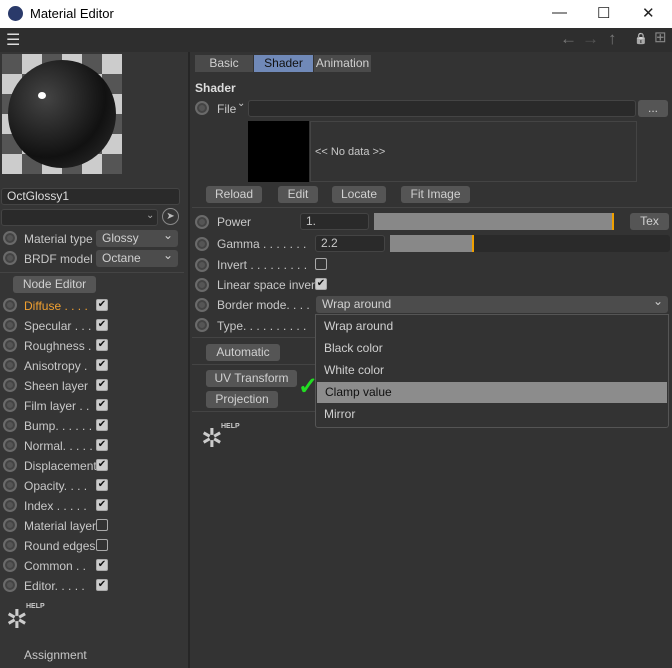 The width and height of the screenshot is (672, 668). I want to click on channel-item: Normal. . . . . ✔, so click(94, 445).